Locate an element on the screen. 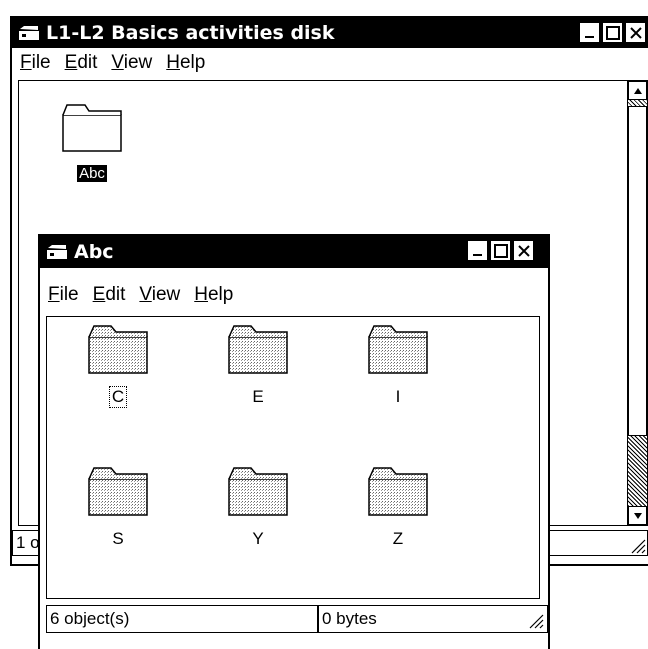 The image size is (648, 649). menu-view: View is located at coordinates (131, 63).